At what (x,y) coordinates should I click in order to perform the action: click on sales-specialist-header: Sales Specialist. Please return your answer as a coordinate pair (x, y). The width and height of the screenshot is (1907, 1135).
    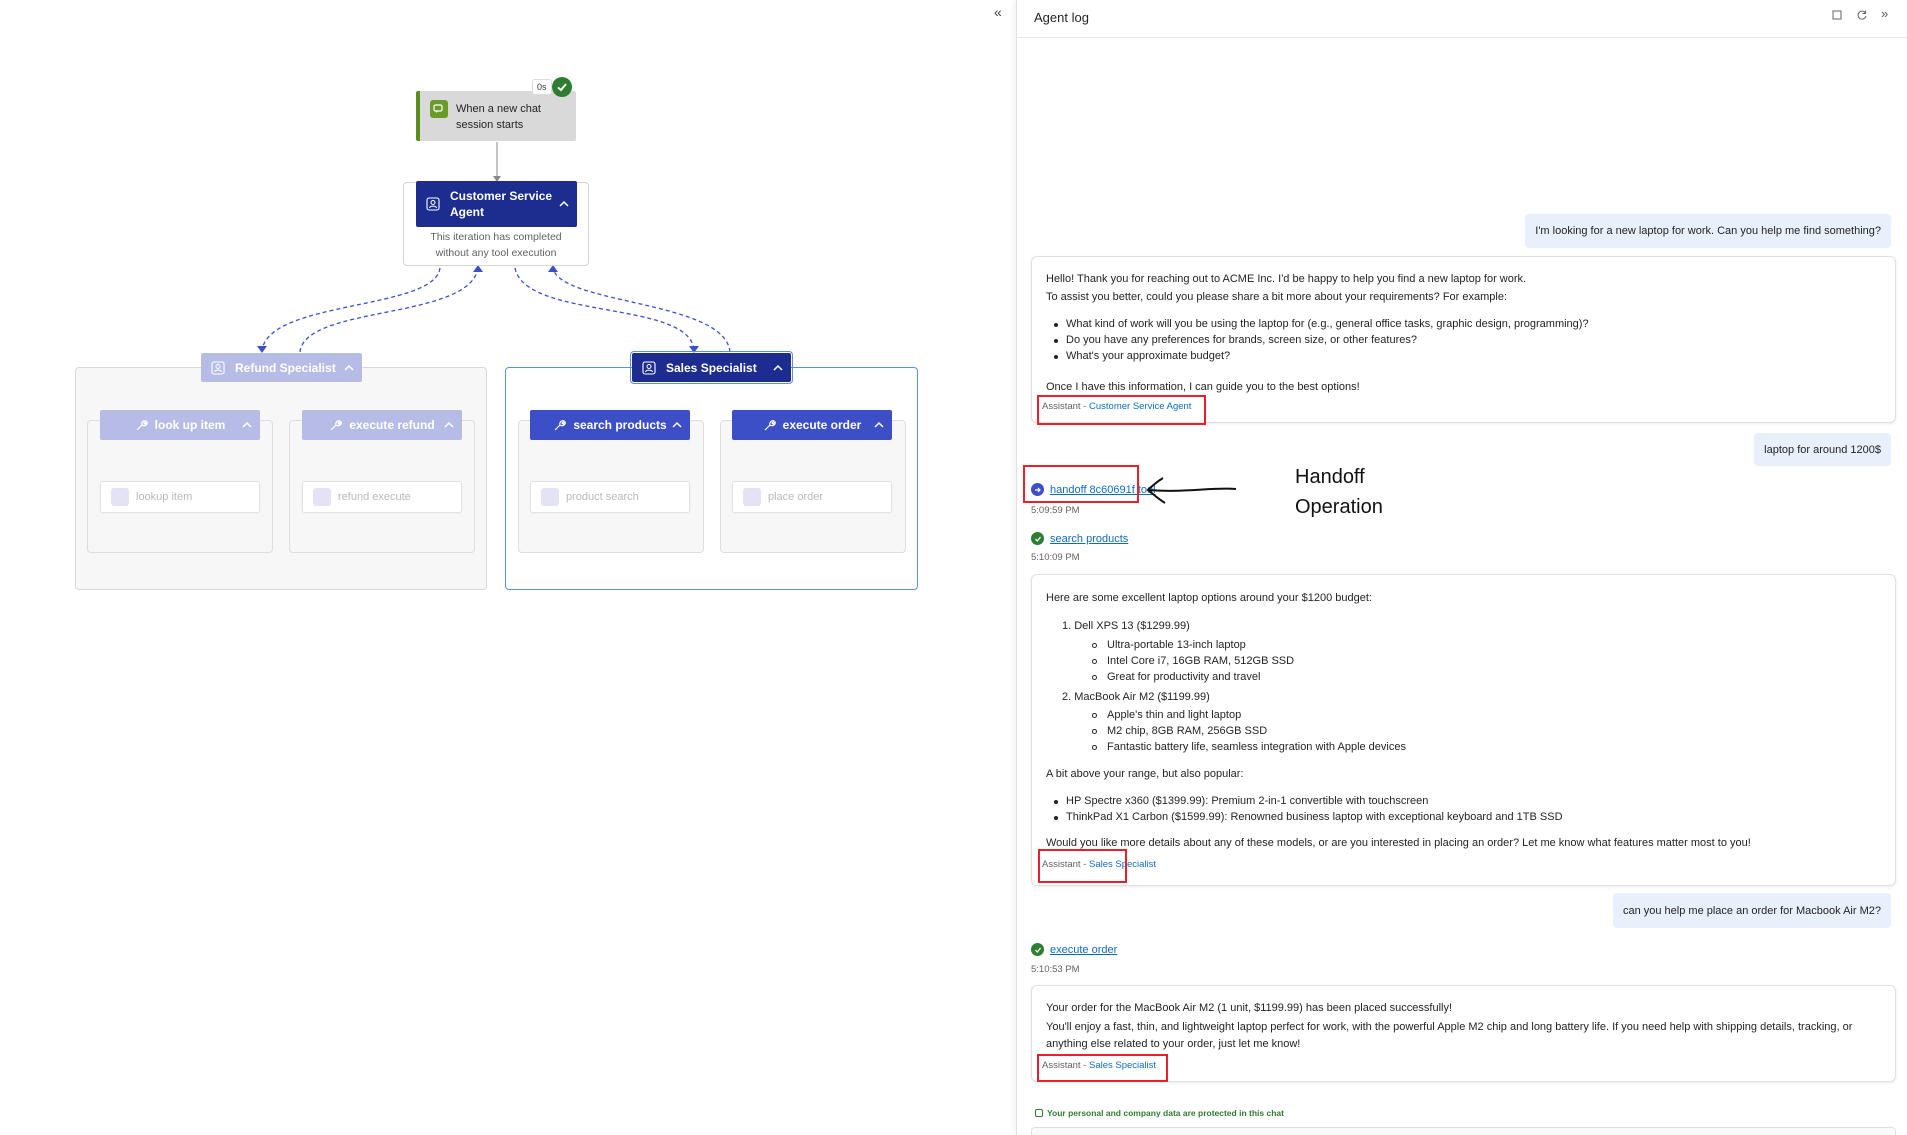
    Looking at the image, I should click on (711, 367).